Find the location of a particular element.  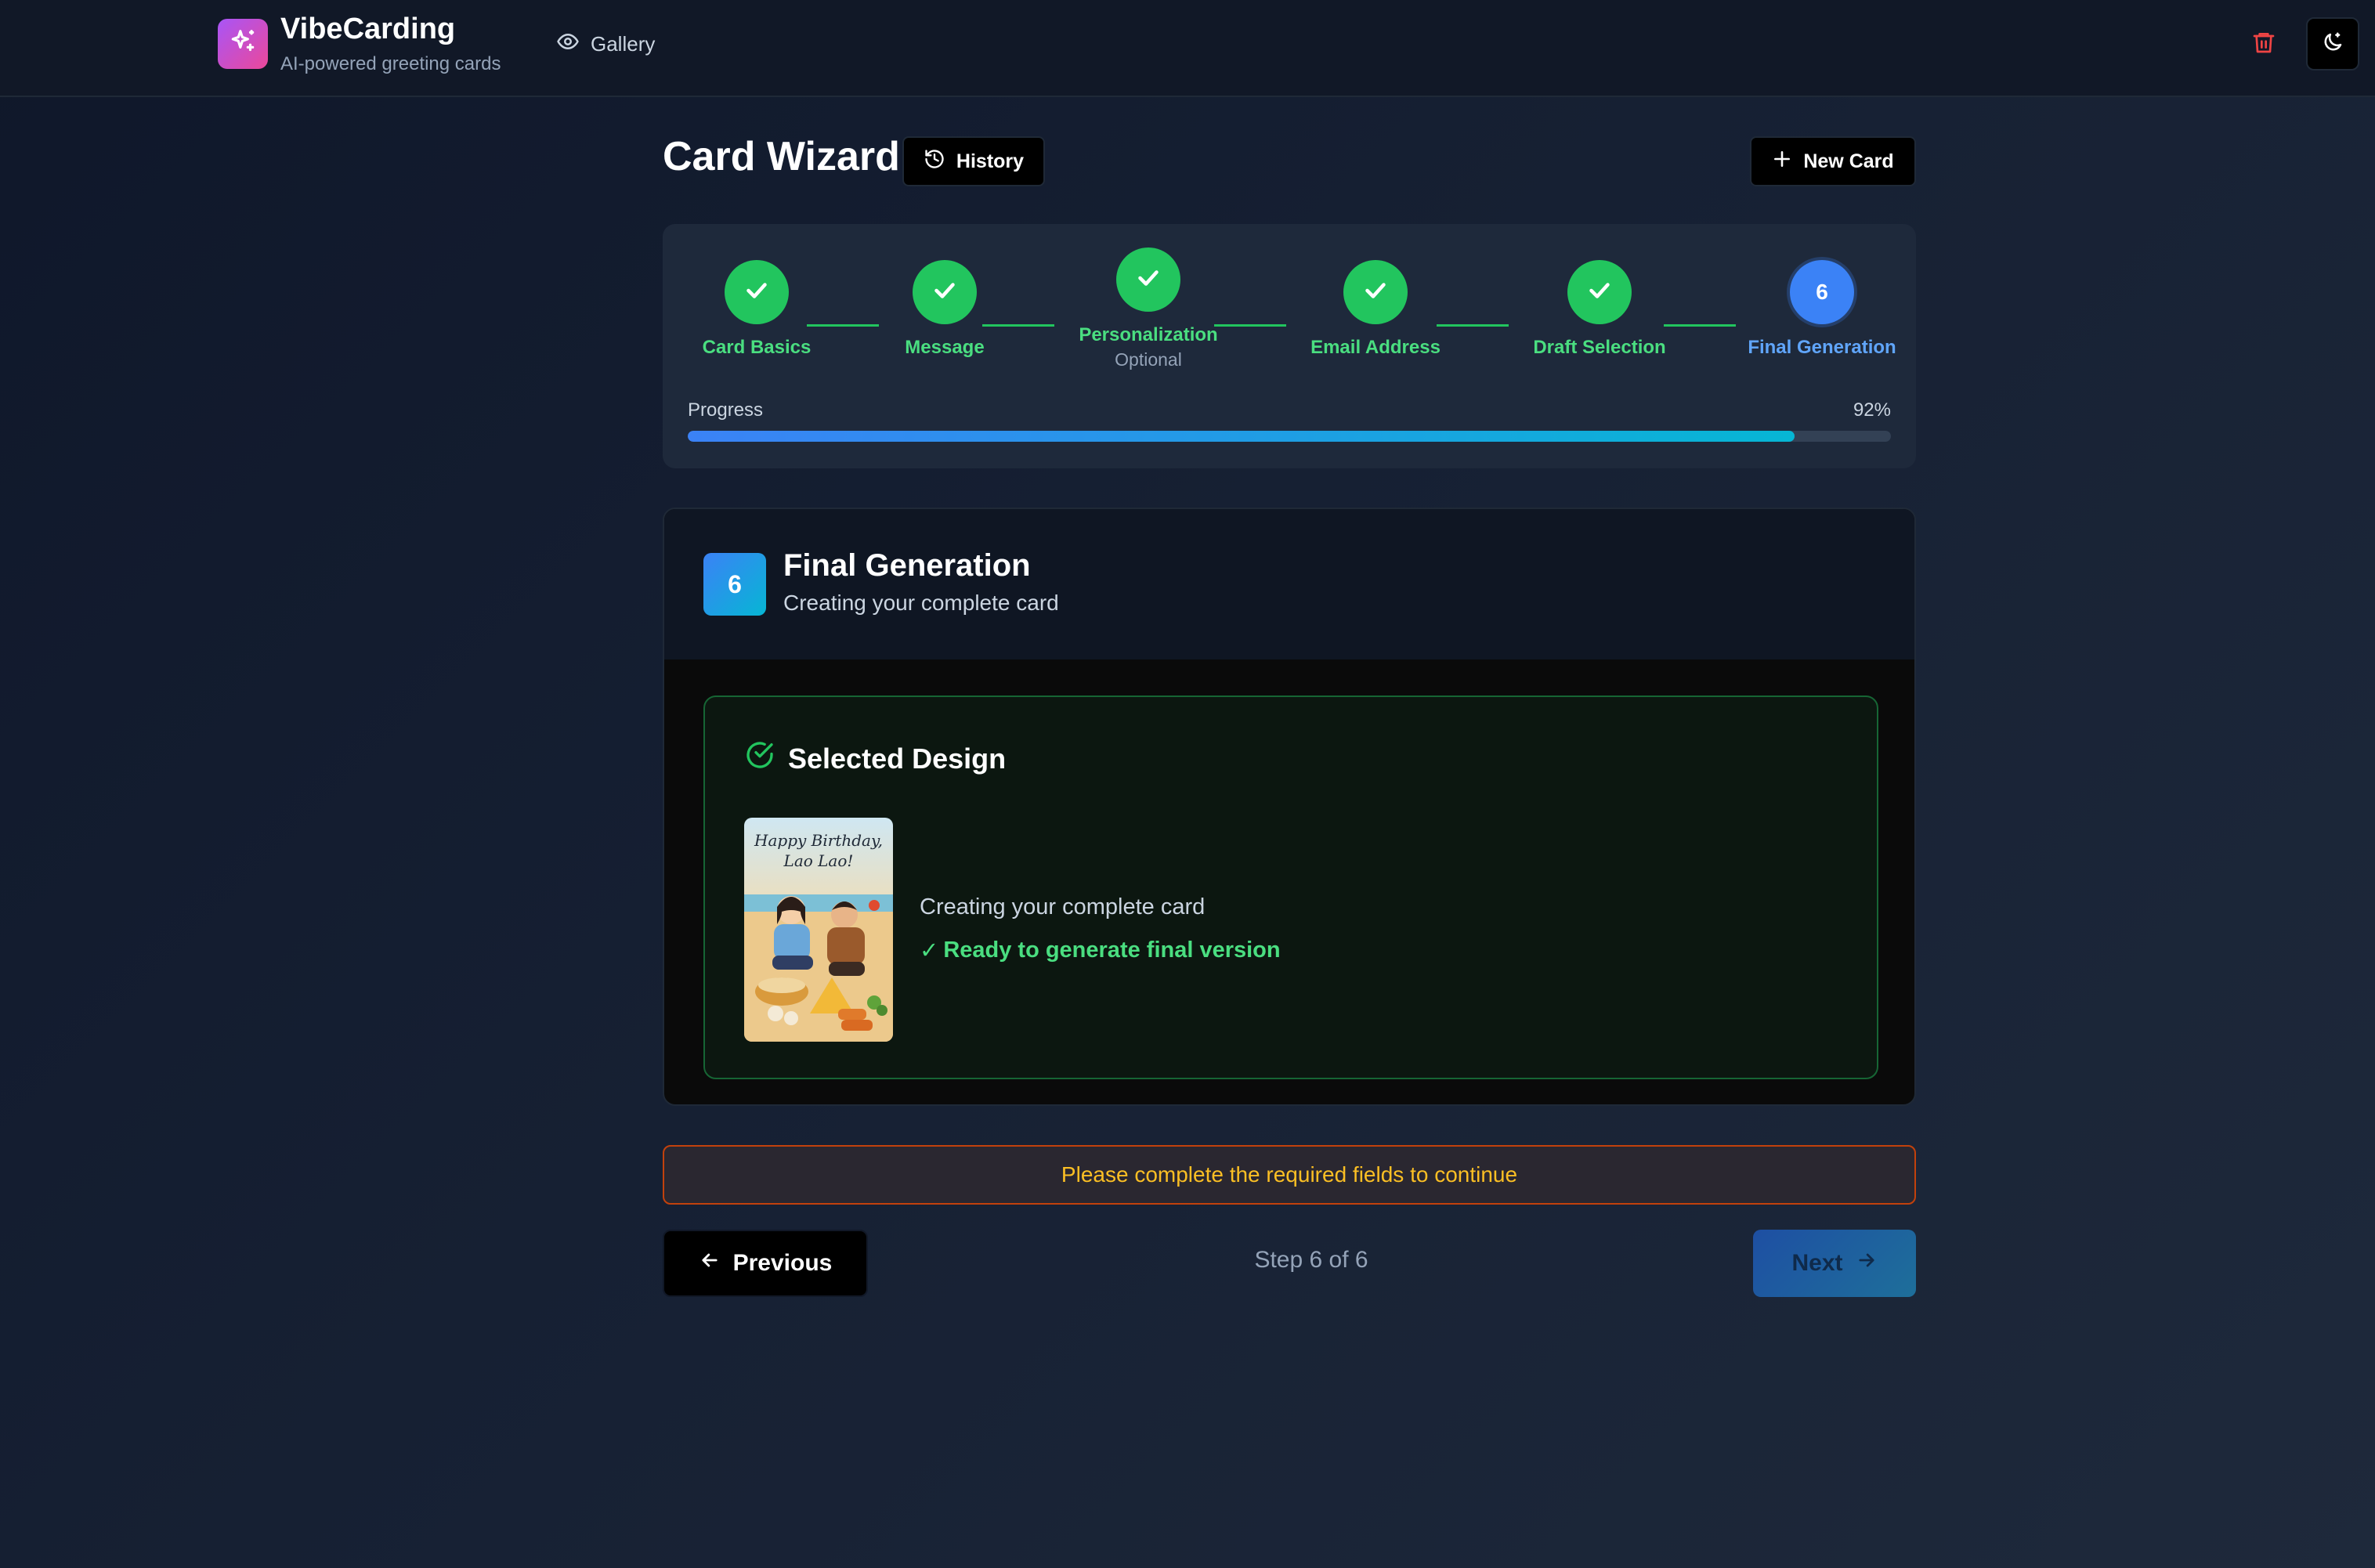

step-email-address: Email Address is located at coordinates (1375, 309).